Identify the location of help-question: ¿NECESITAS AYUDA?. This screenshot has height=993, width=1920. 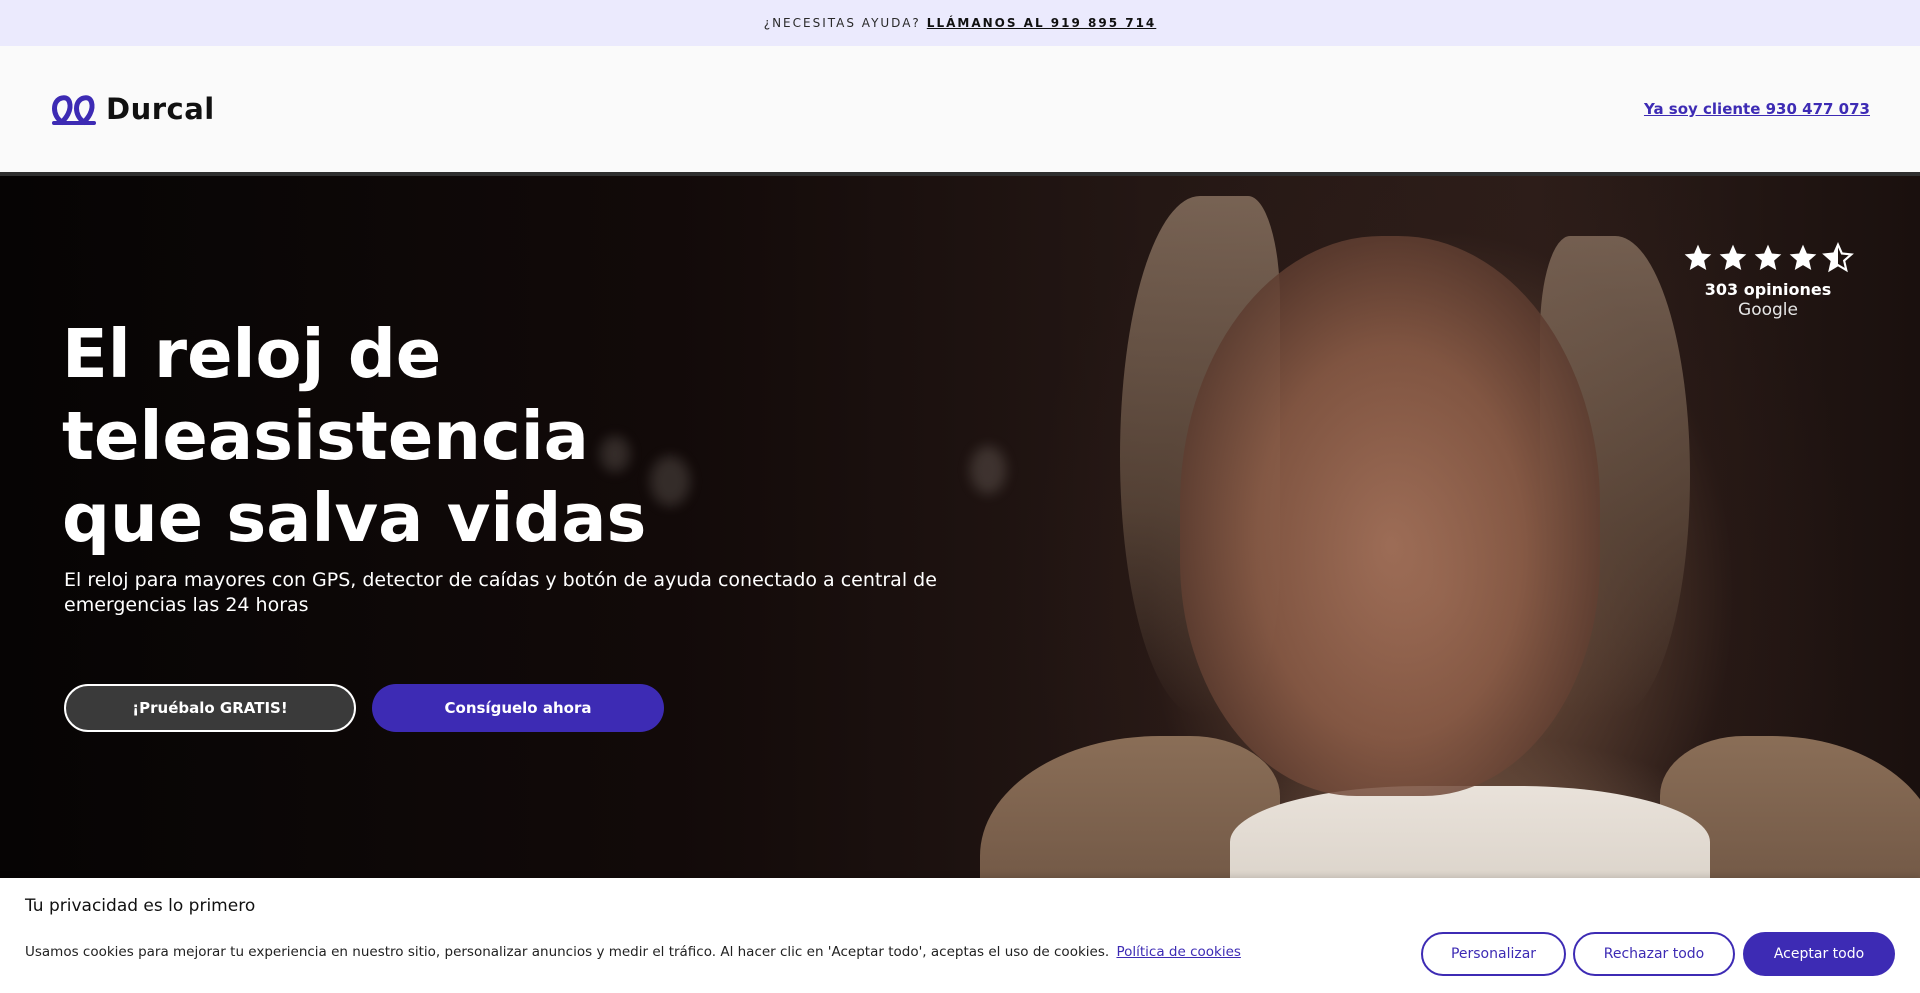
(842, 23).